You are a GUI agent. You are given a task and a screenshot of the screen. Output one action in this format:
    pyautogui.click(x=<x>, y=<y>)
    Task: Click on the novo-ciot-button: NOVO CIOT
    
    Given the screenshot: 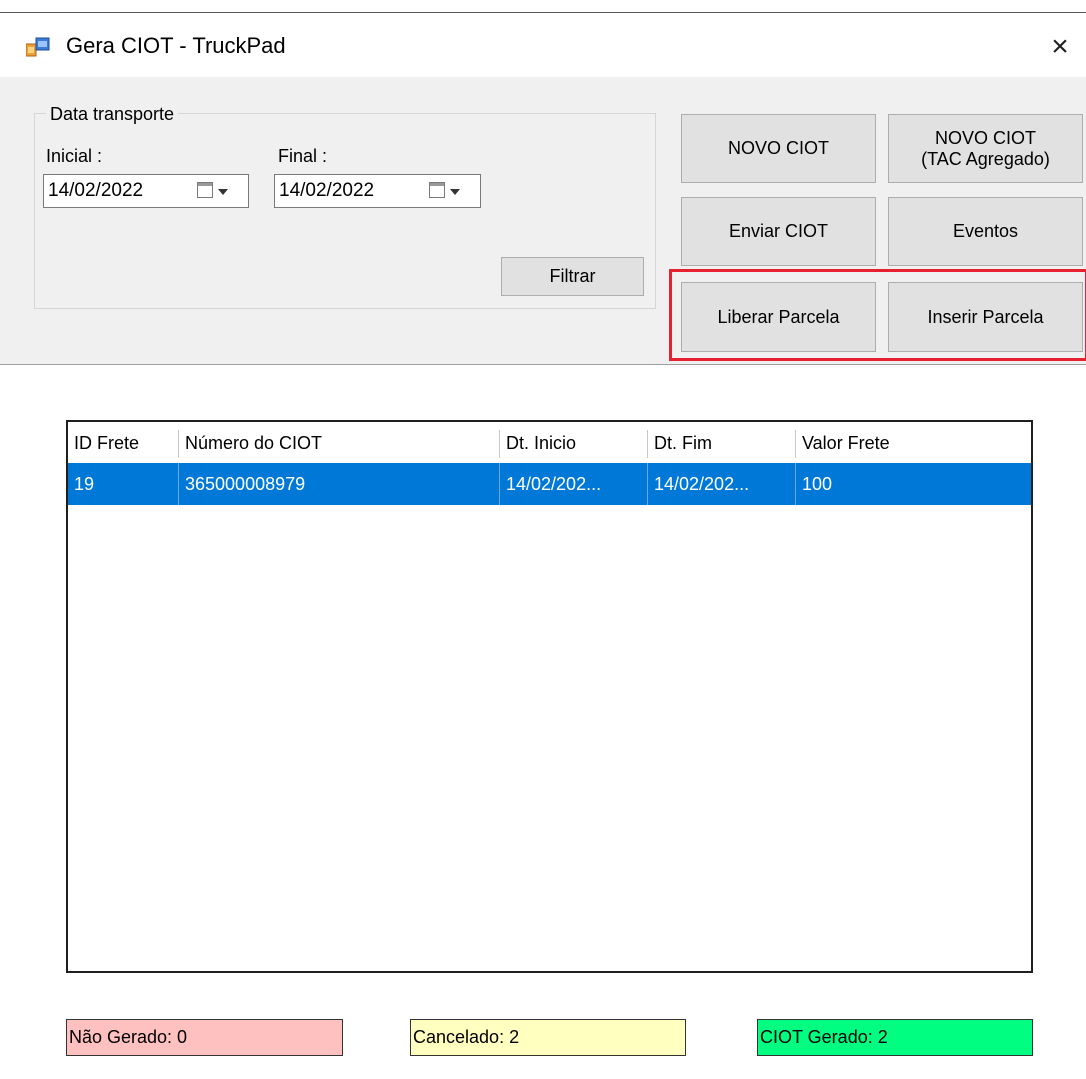 What is the action you would take?
    pyautogui.click(x=778, y=148)
    